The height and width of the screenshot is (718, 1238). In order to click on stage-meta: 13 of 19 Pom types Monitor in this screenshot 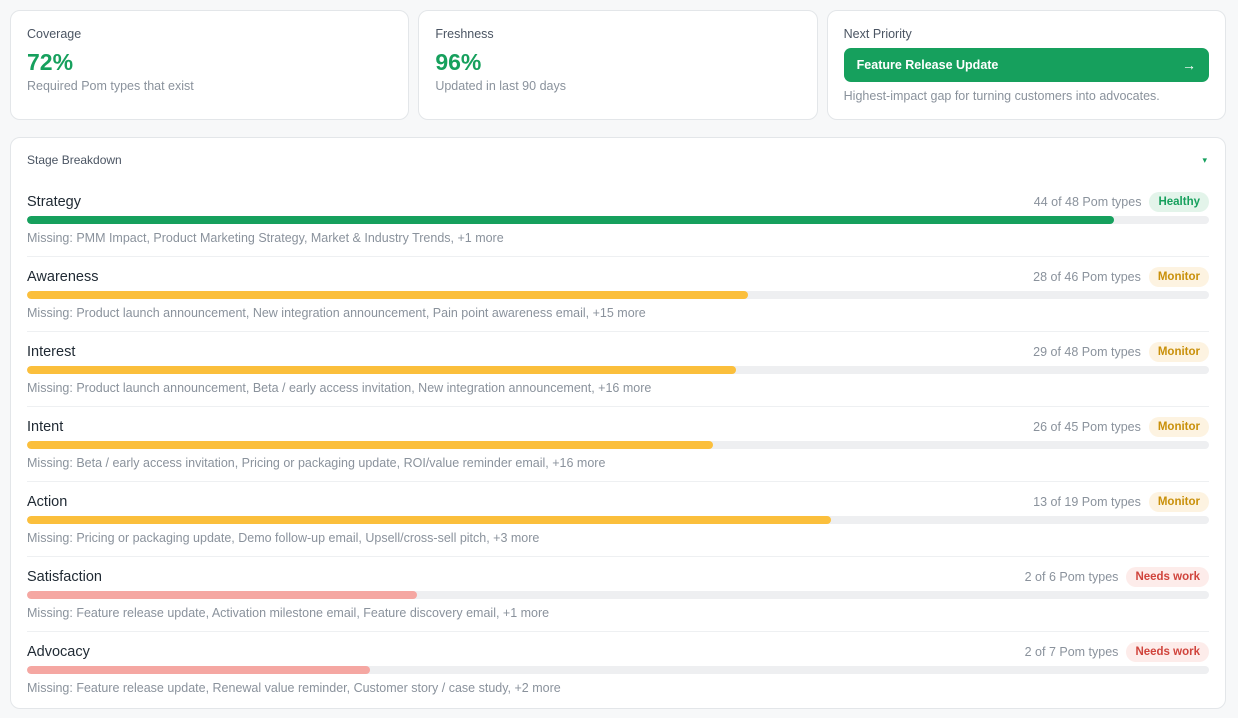, I will do `click(1121, 502)`.